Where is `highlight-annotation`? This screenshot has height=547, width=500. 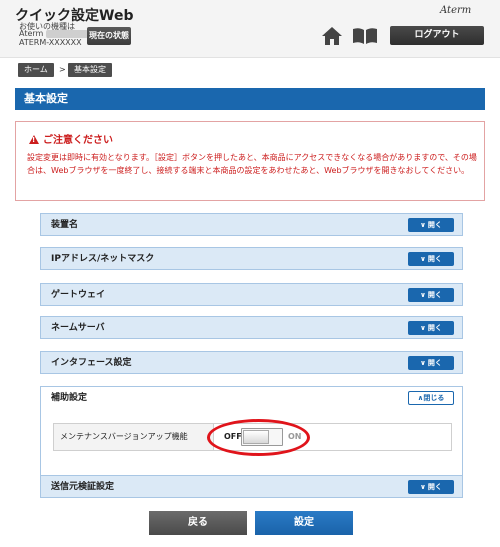 highlight-annotation is located at coordinates (258, 437).